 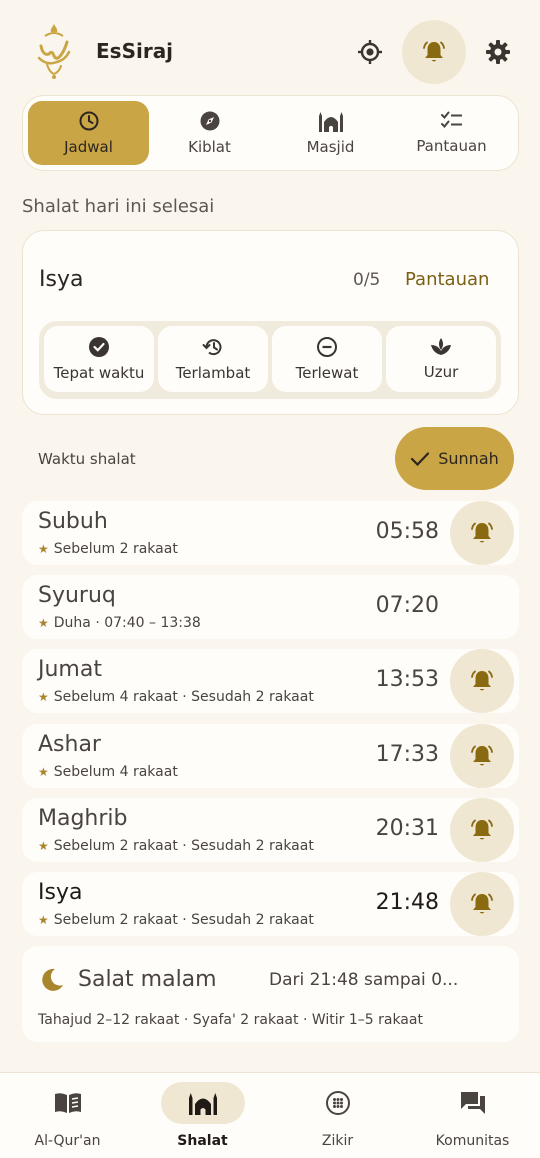 I want to click on moon-icon, so click(x=52, y=979).